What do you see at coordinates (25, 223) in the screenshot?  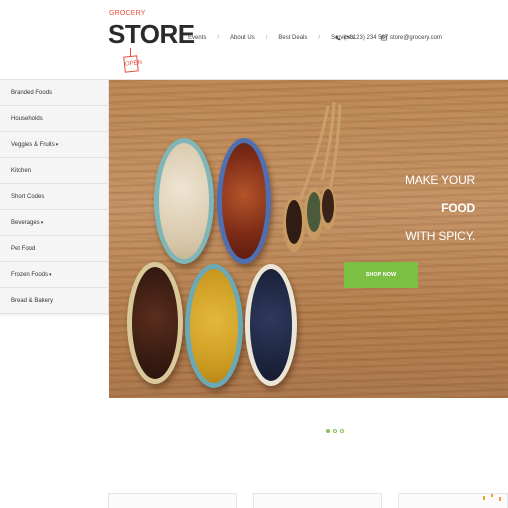 I see `sidebar-item-label: Beverages` at bounding box center [25, 223].